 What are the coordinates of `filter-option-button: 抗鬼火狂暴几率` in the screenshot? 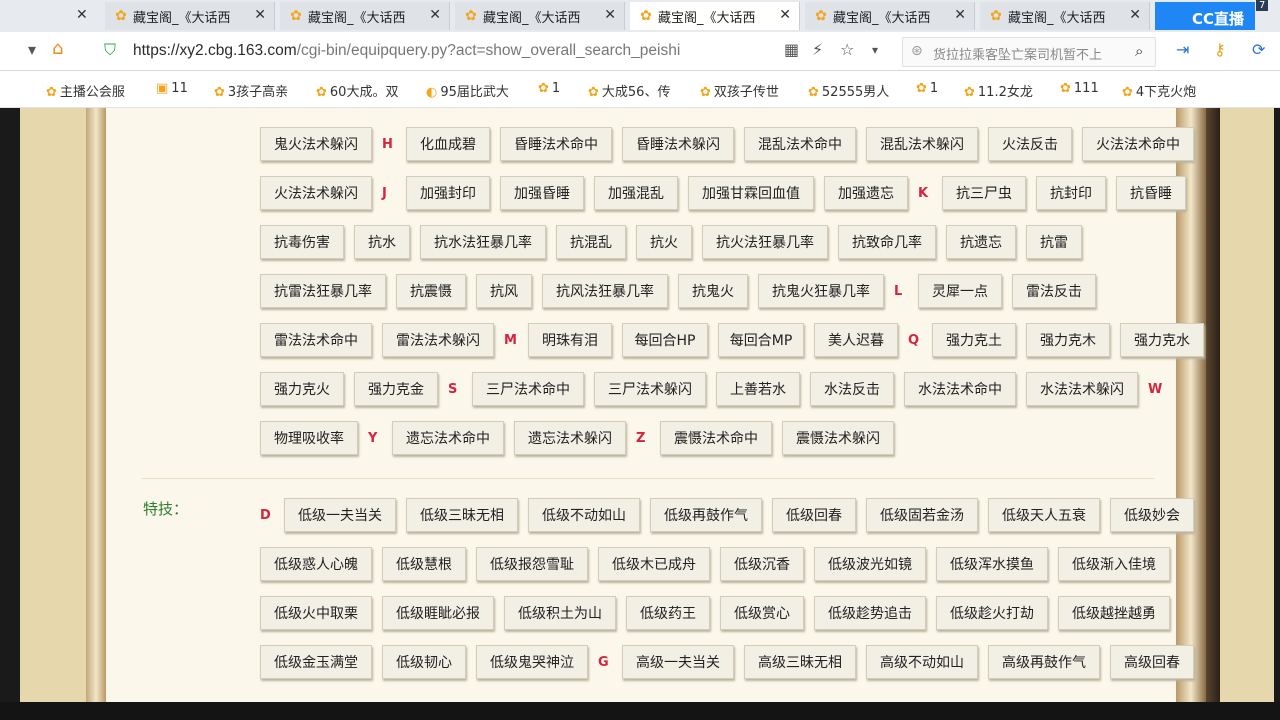 It's located at (821, 291).